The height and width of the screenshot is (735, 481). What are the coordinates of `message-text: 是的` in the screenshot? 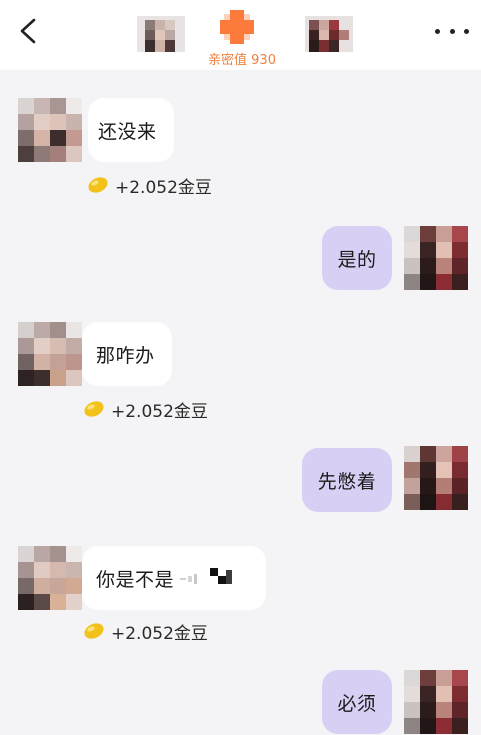 It's located at (357, 259).